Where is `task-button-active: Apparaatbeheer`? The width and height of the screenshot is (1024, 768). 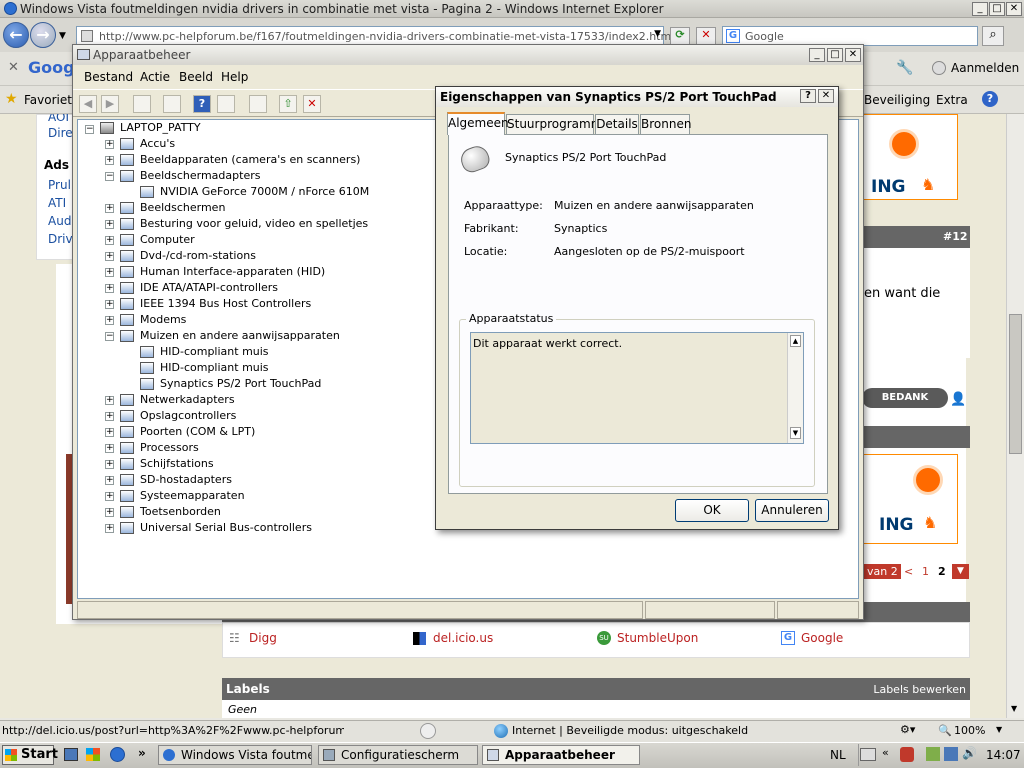
task-button-active: Apparaatbeheer is located at coordinates (561, 755).